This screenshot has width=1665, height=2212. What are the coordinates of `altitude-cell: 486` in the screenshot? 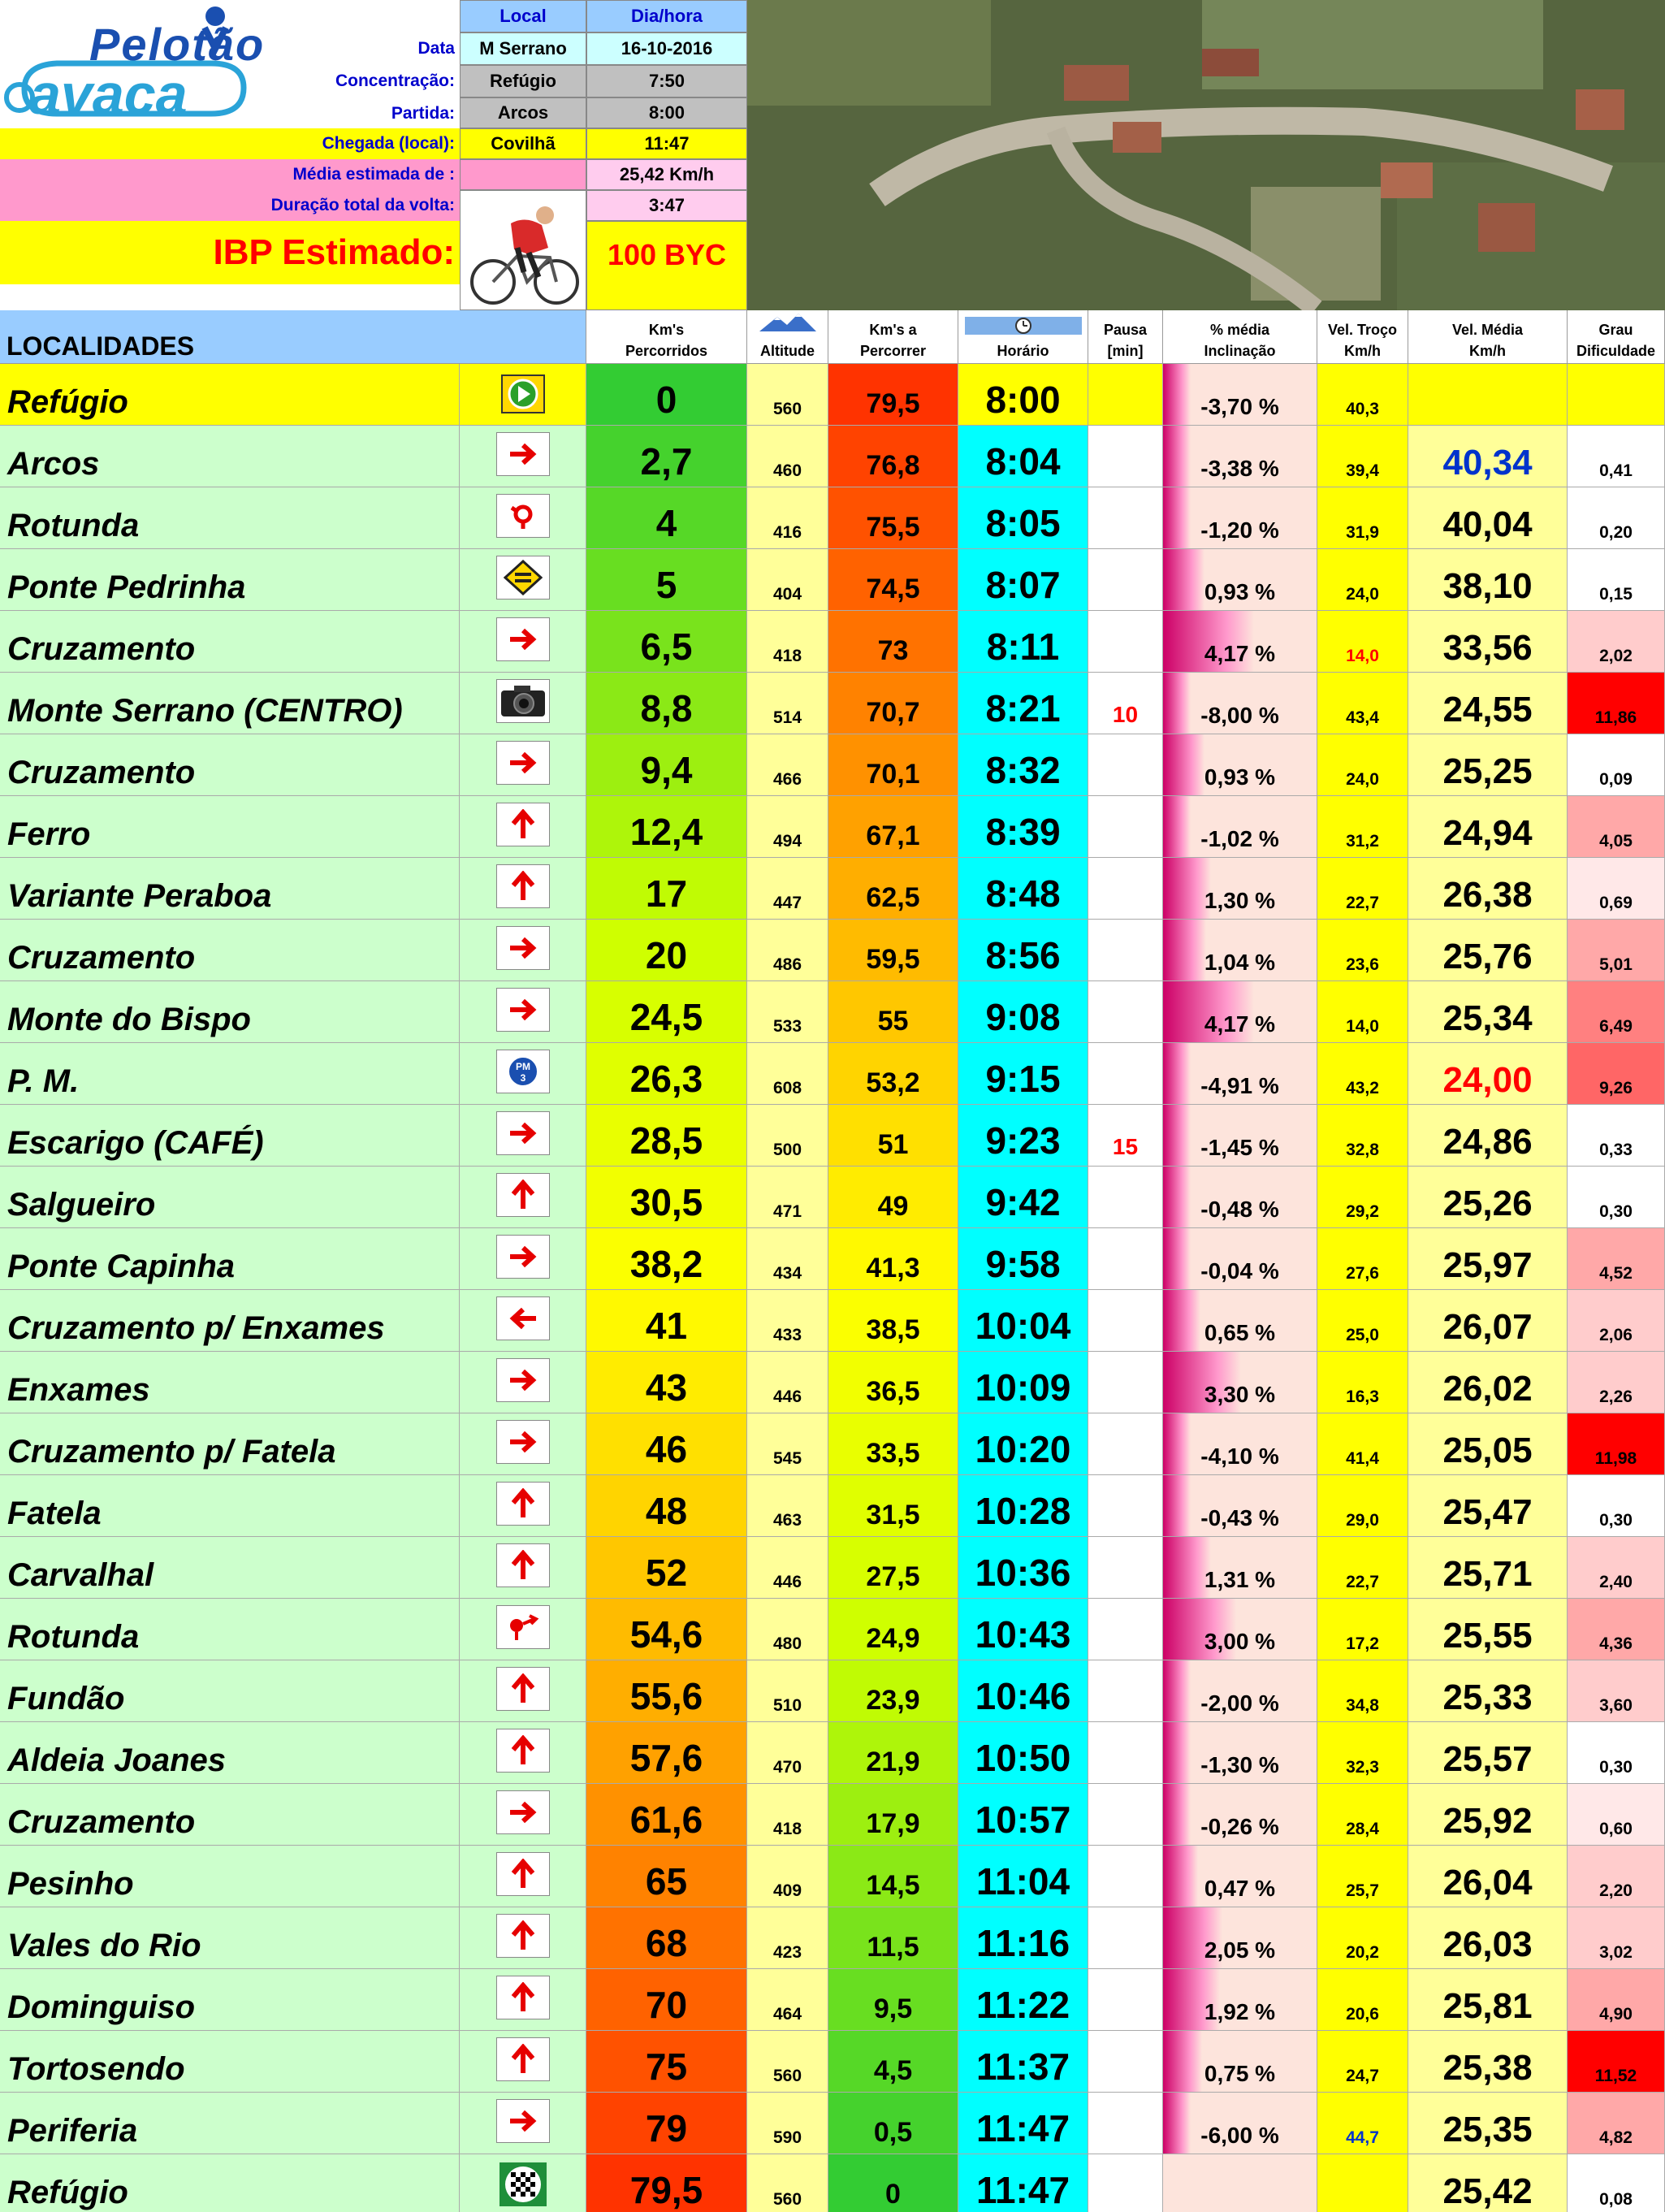 It's located at (787, 950).